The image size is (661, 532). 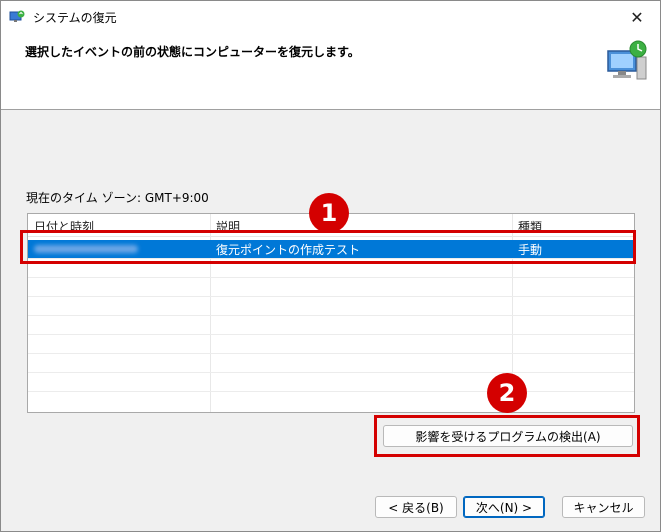 What do you see at coordinates (603, 507) in the screenshot?
I see `cancel-button: キャンセル` at bounding box center [603, 507].